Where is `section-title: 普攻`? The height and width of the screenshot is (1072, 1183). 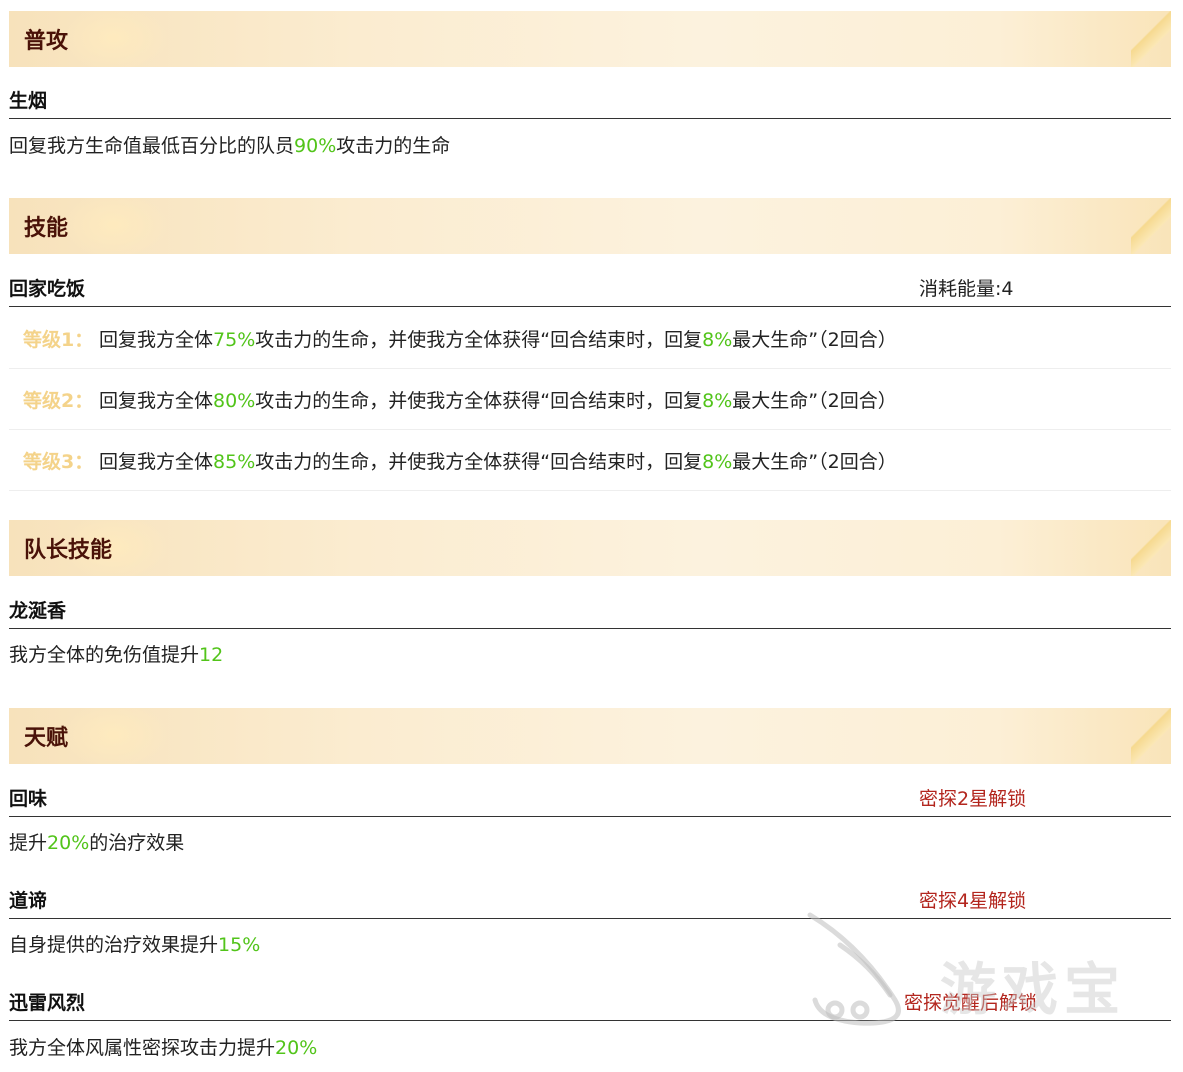 section-title: 普攻 is located at coordinates (46, 41).